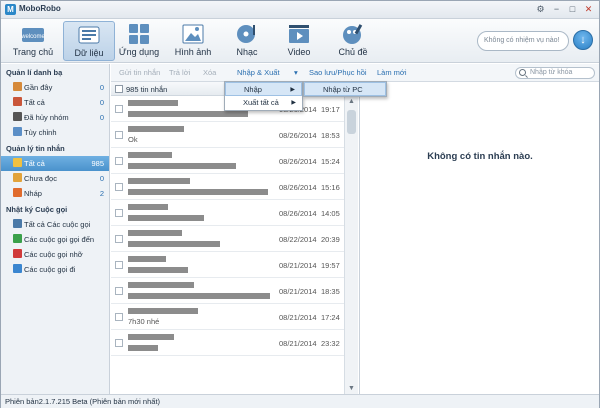  I want to click on close-icon: ✕, so click(588, 9).